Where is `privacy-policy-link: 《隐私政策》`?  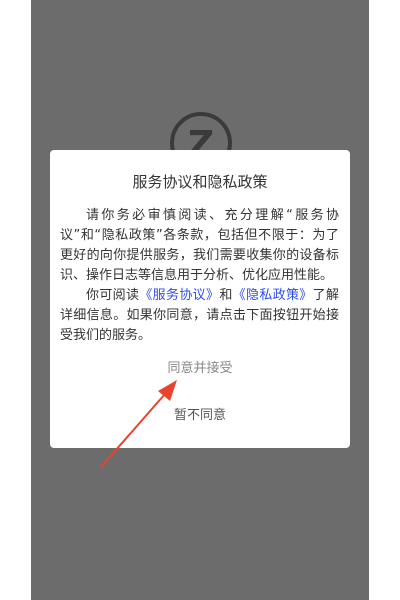 privacy-policy-link: 《隐私政策》 is located at coordinates (273, 295).